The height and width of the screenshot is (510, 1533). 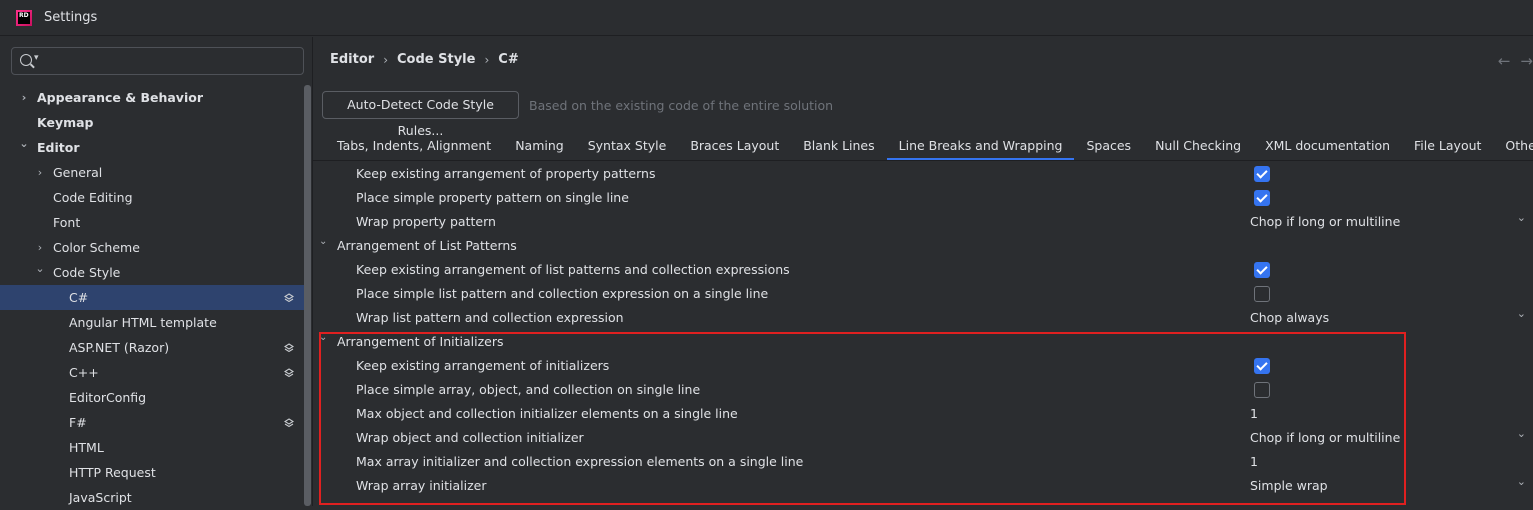 I want to click on sidebar-item-code-style: ⌄ Code Style, so click(x=152, y=272).